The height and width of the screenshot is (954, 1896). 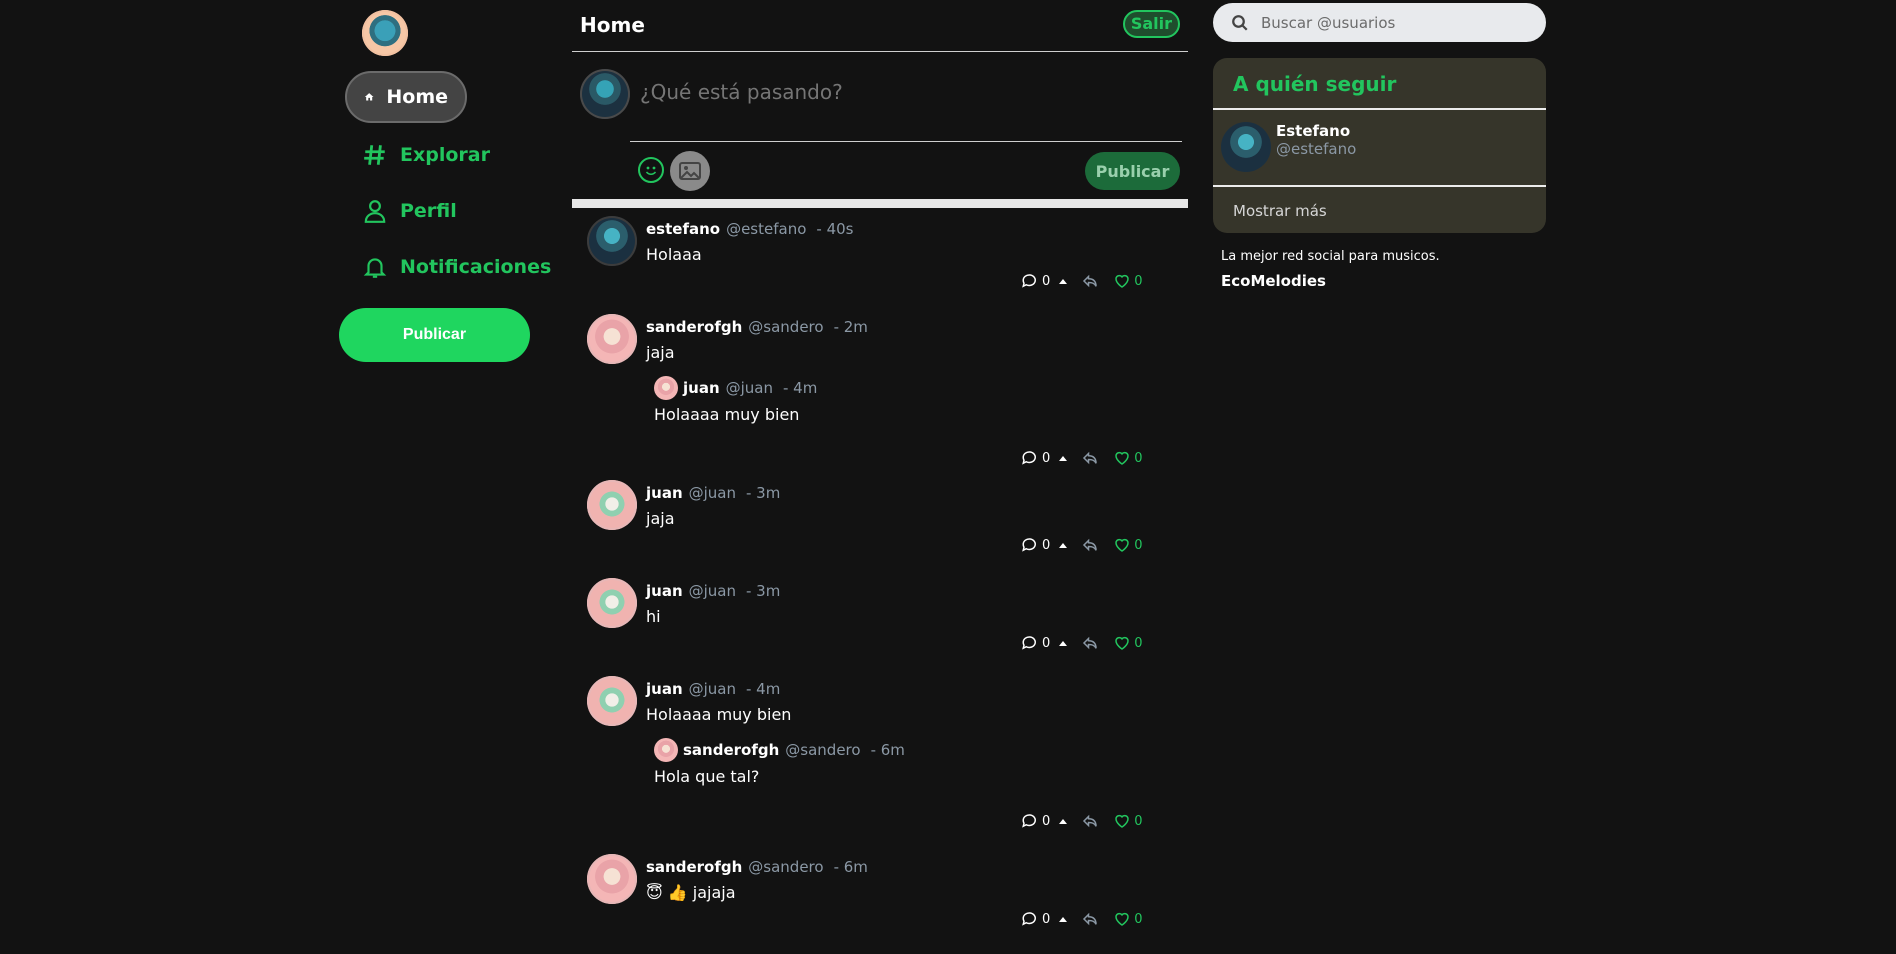 What do you see at coordinates (1391, 22) in the screenshot?
I see `search-input` at bounding box center [1391, 22].